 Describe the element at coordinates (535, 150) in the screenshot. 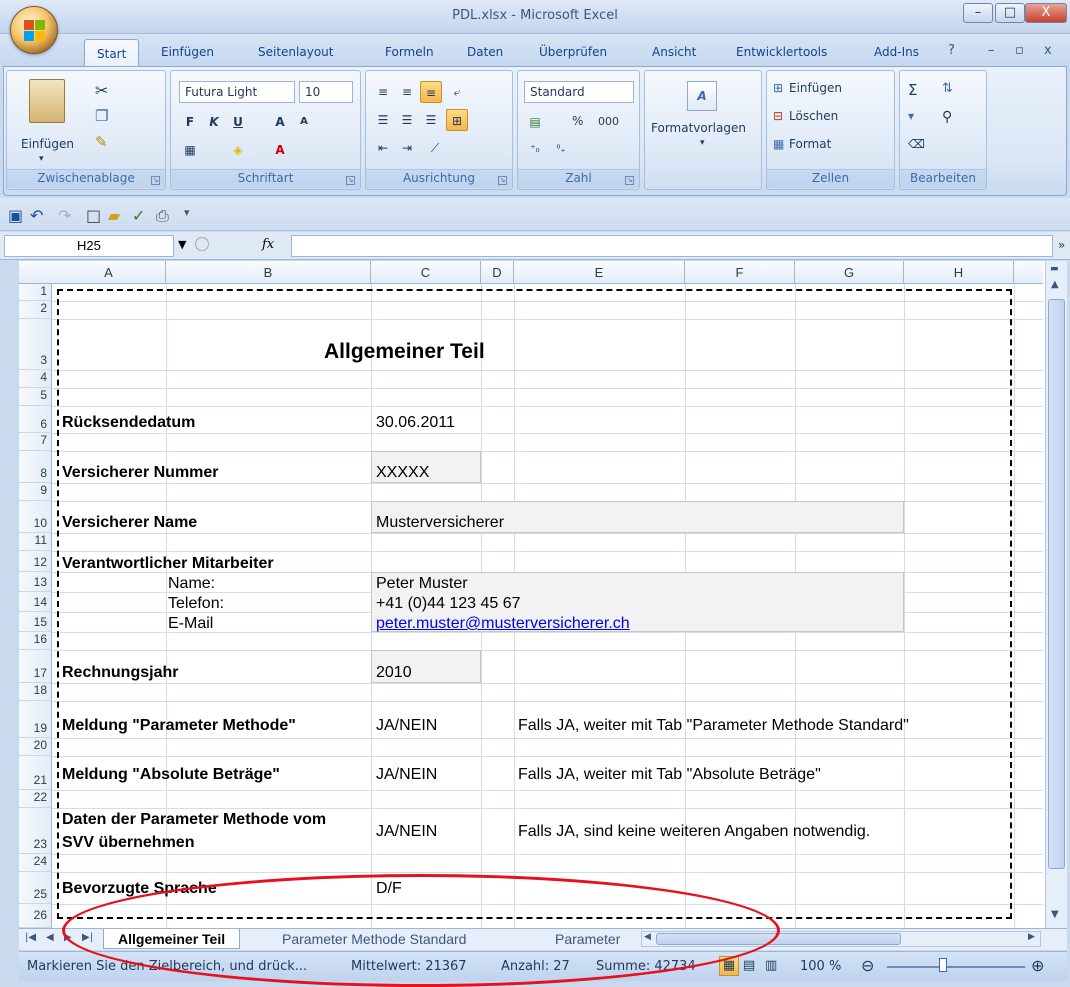

I see `increase-decimal-icon: ⁺₀` at that location.